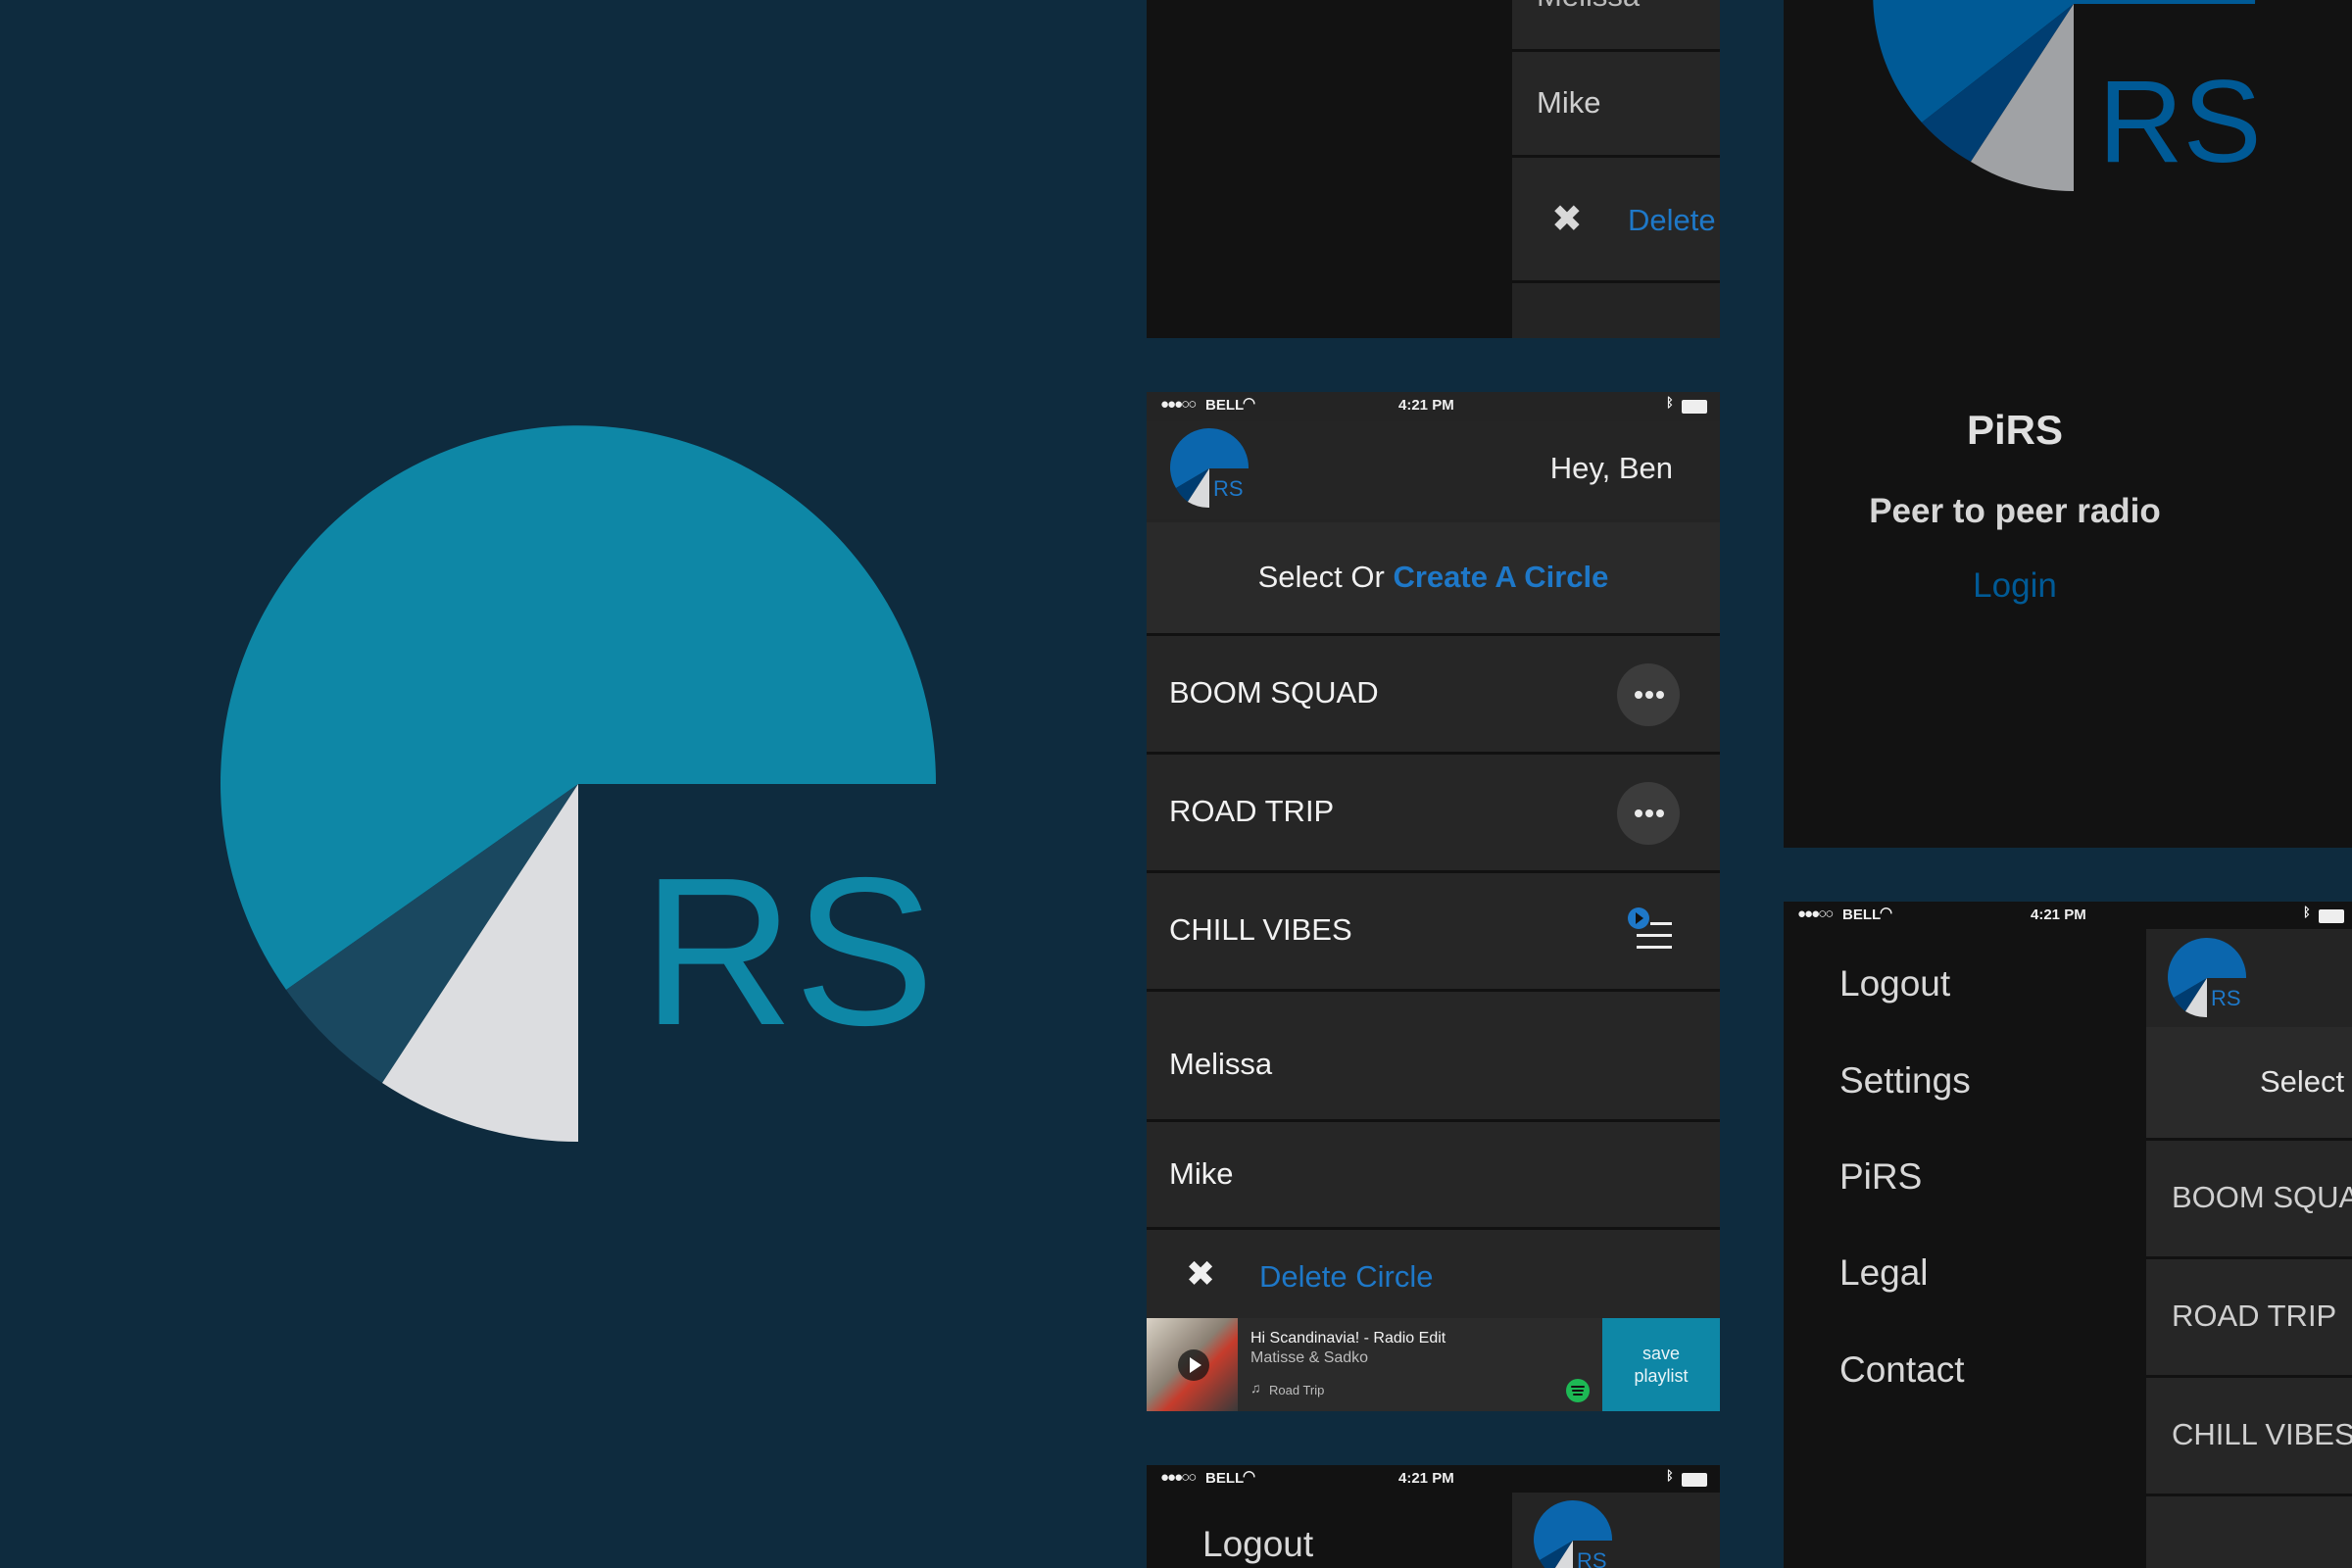  What do you see at coordinates (578, 783) in the screenshot?
I see `big-logo: RS` at bounding box center [578, 783].